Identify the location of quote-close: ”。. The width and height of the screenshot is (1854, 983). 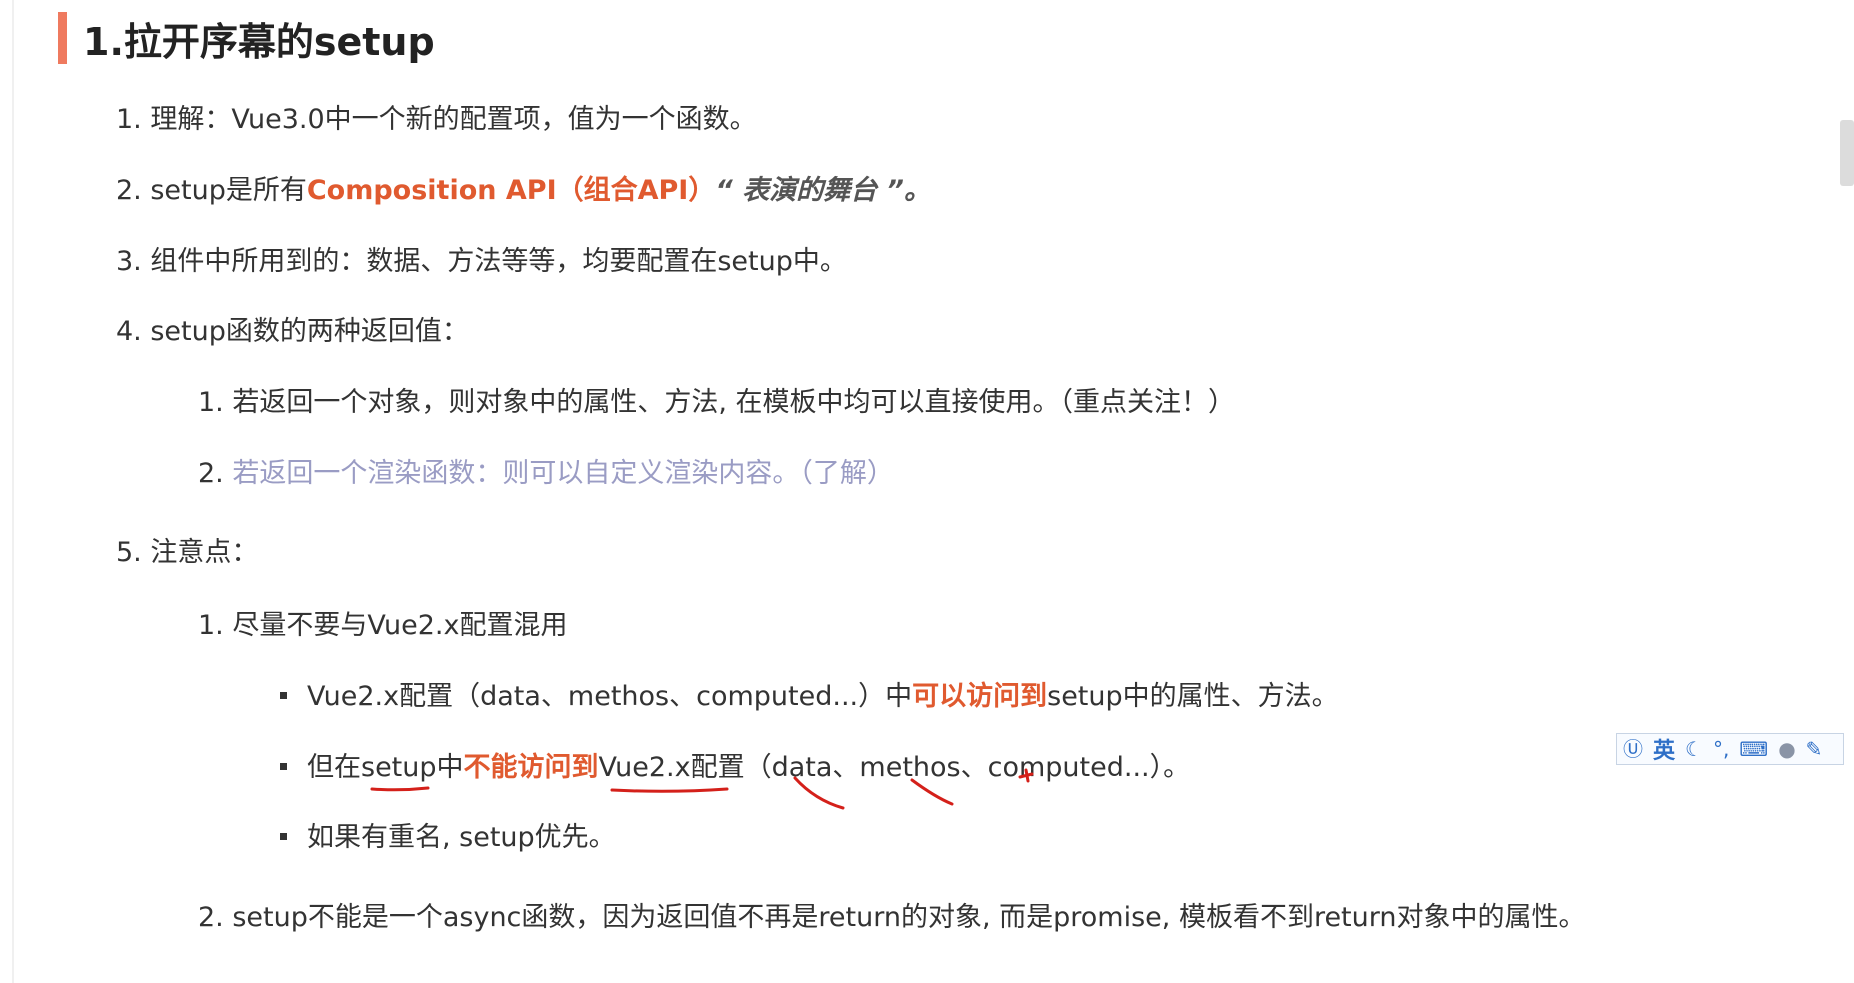
(904, 190).